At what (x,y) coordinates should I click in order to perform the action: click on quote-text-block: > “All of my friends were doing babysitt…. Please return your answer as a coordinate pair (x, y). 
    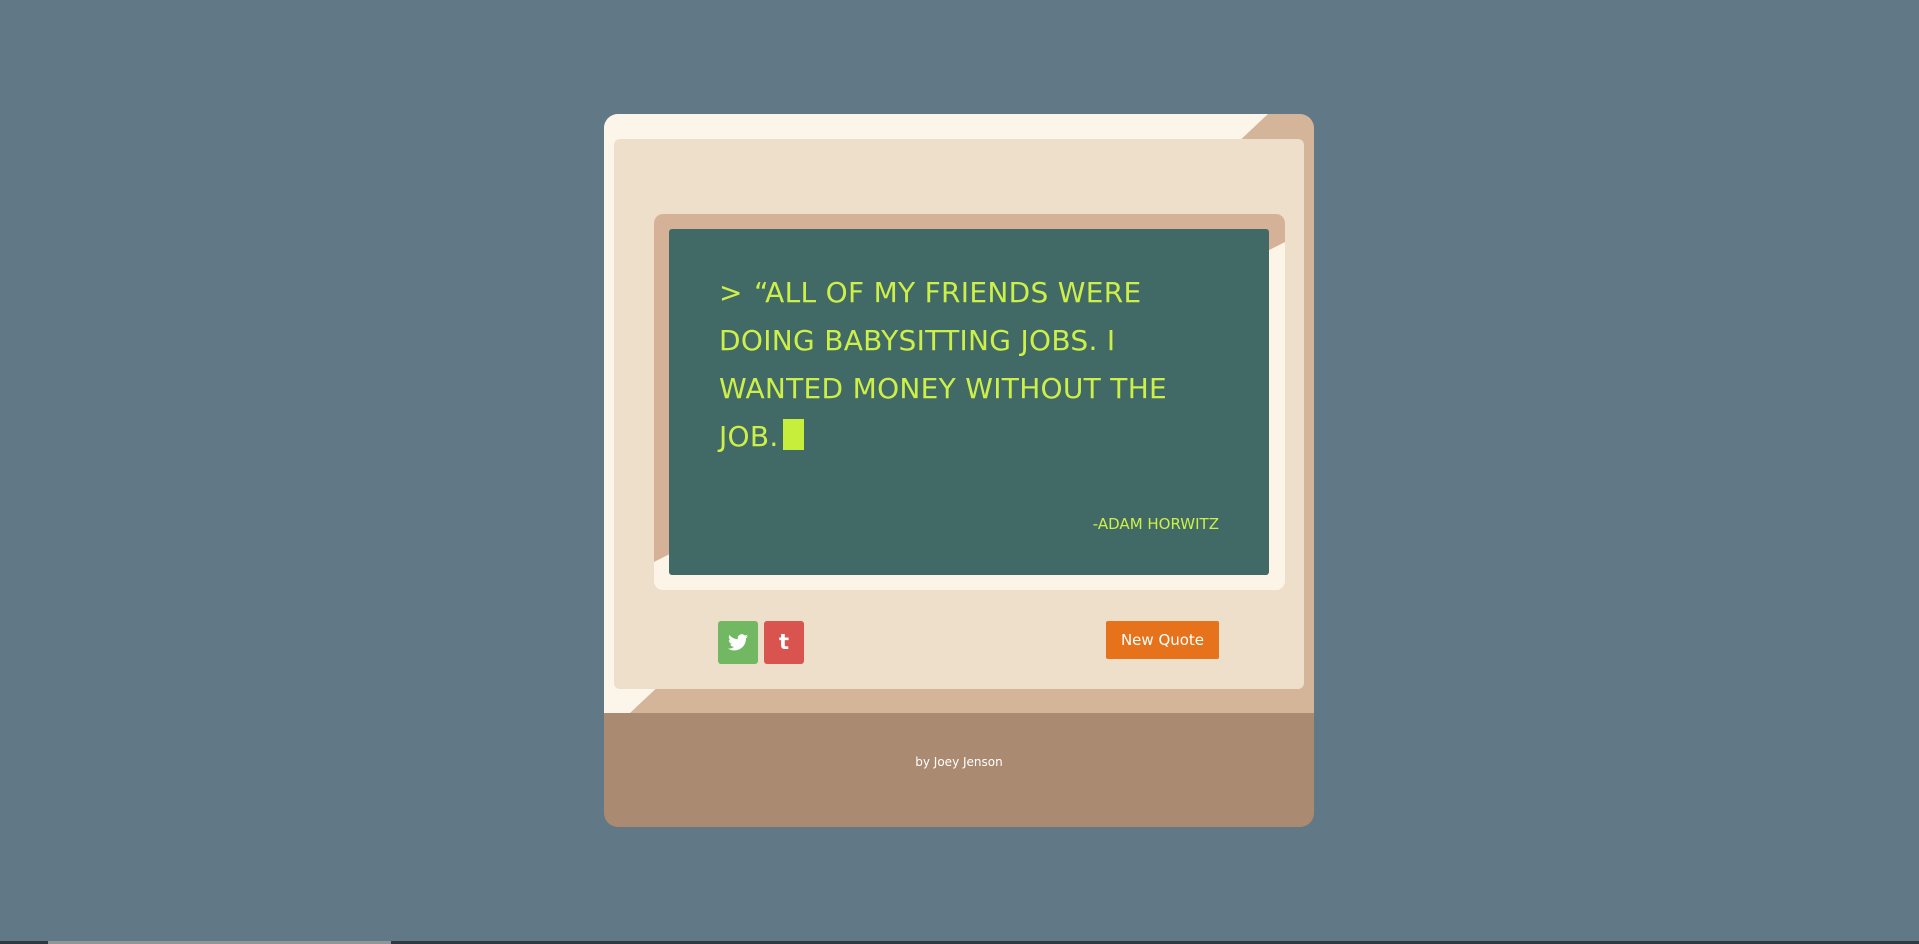
    Looking at the image, I should click on (954, 365).